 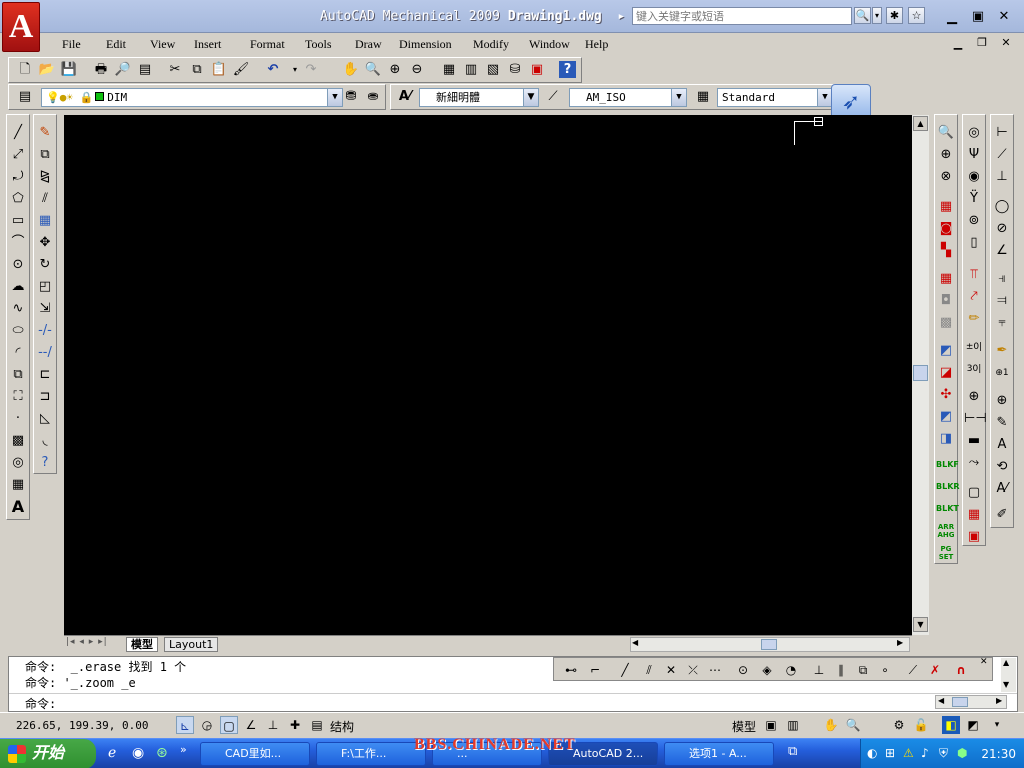 I want to click on grid-icon: ◶, so click(x=207, y=725).